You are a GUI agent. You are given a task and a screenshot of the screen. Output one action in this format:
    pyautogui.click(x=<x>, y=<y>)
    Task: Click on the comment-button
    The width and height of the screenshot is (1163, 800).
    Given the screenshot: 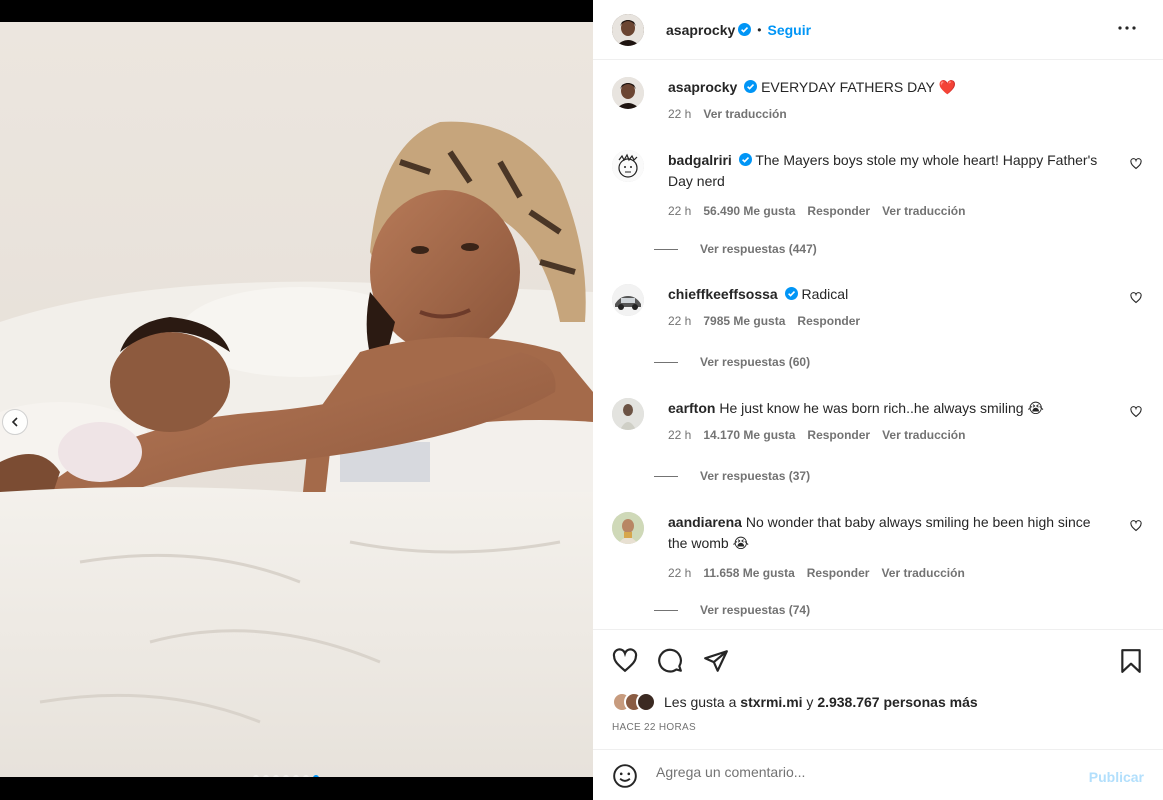 What is the action you would take?
    pyautogui.click(x=670, y=663)
    